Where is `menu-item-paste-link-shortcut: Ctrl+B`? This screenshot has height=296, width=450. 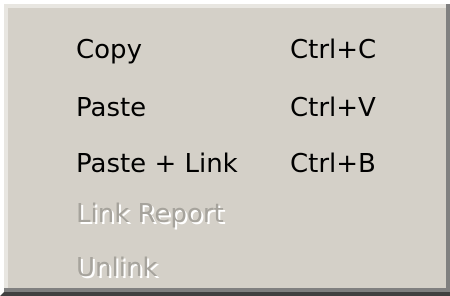 menu-item-paste-link-shortcut: Ctrl+B is located at coordinates (333, 164).